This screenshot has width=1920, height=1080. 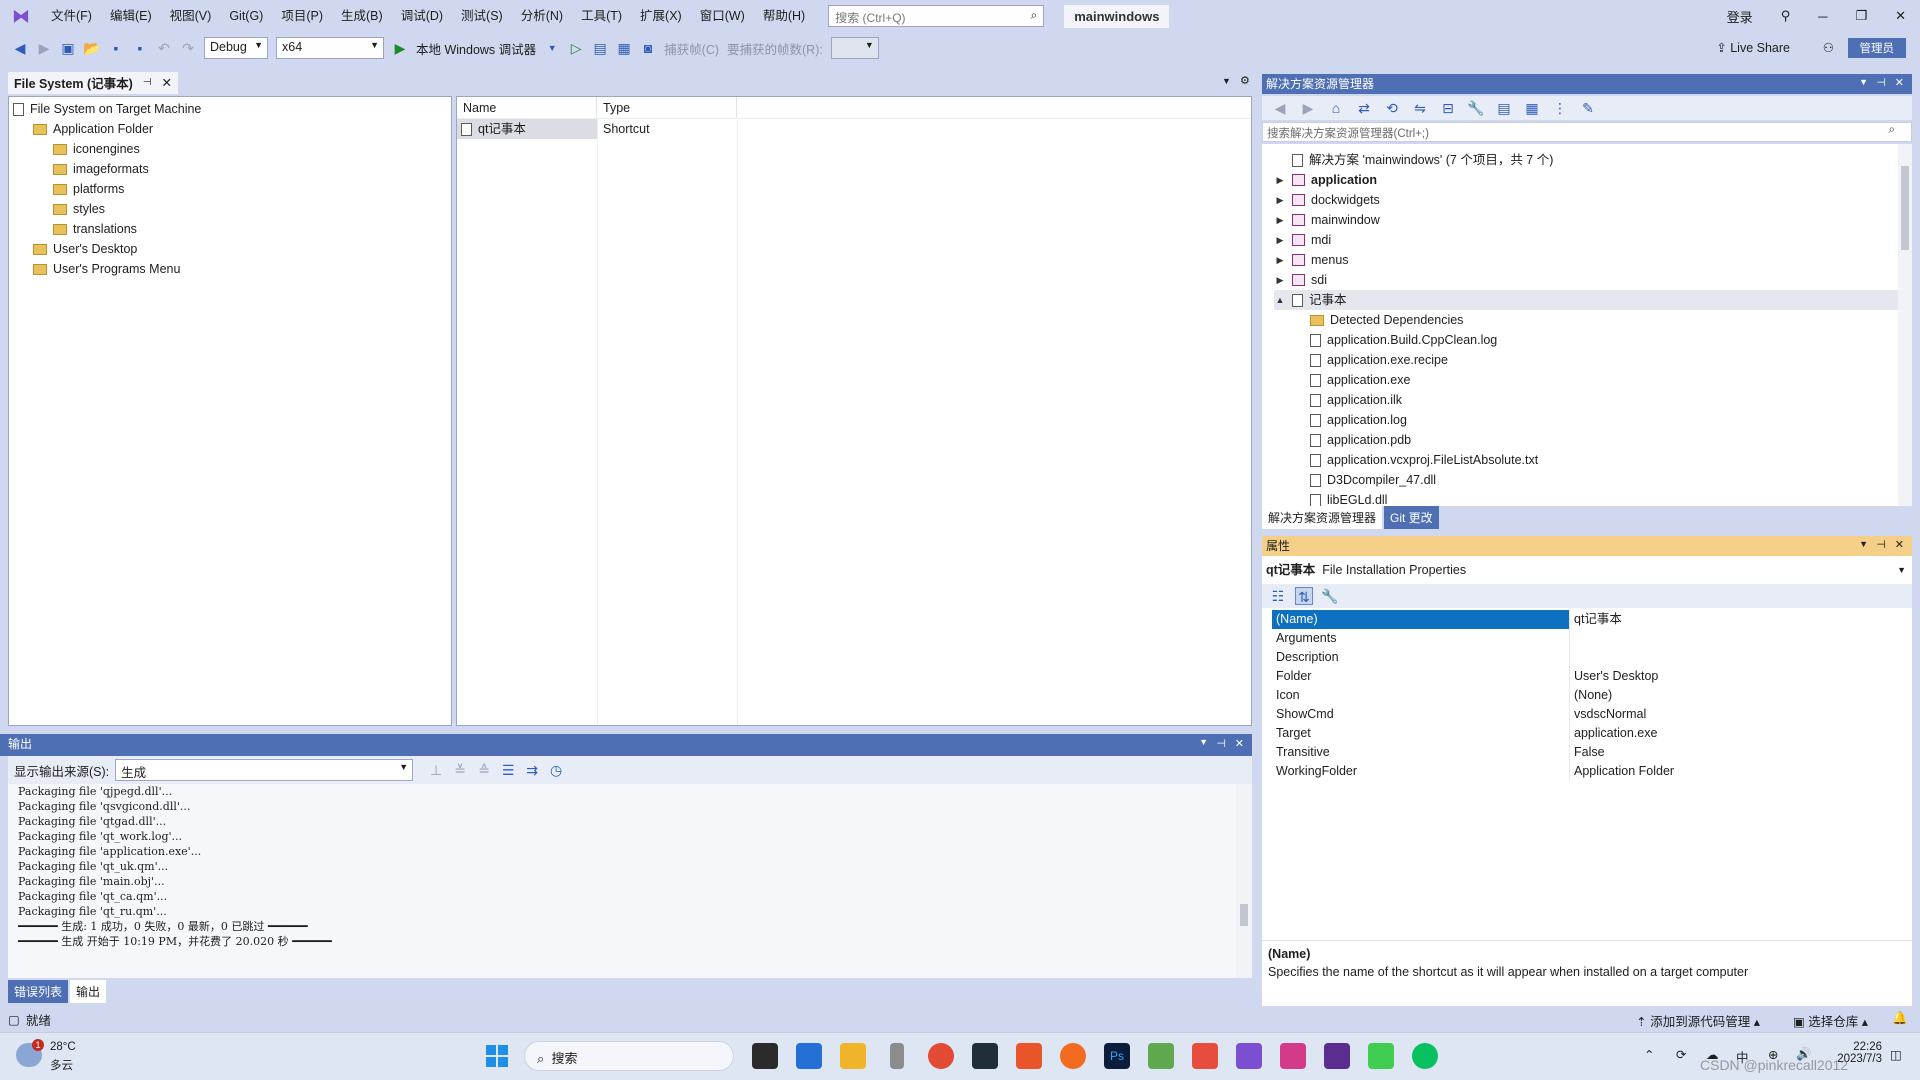 What do you see at coordinates (1381, 1056) in the screenshot?
I see `qt-creator-icon` at bounding box center [1381, 1056].